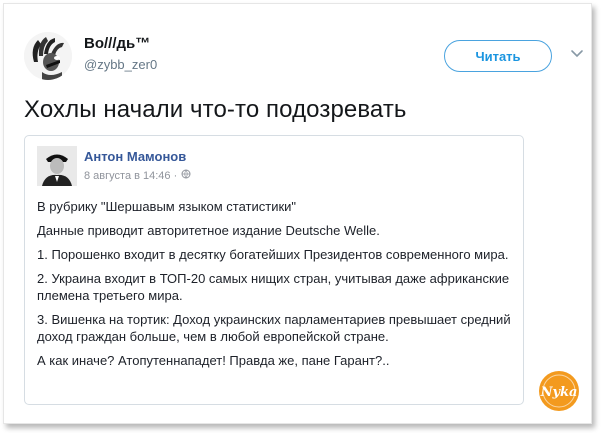 This screenshot has width=601, height=433. I want to click on display-name: Во///дь™, so click(117, 43).